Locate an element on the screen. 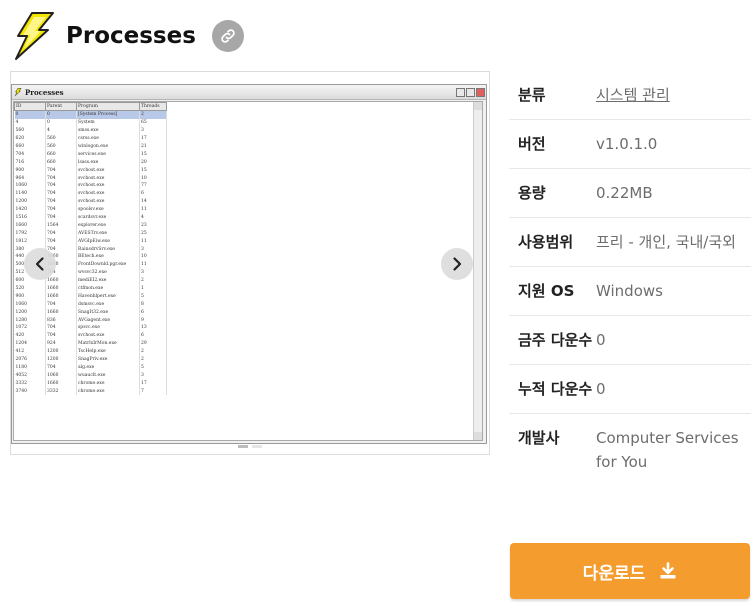  info-row-os: 지원 OS Windows is located at coordinates (630, 291).